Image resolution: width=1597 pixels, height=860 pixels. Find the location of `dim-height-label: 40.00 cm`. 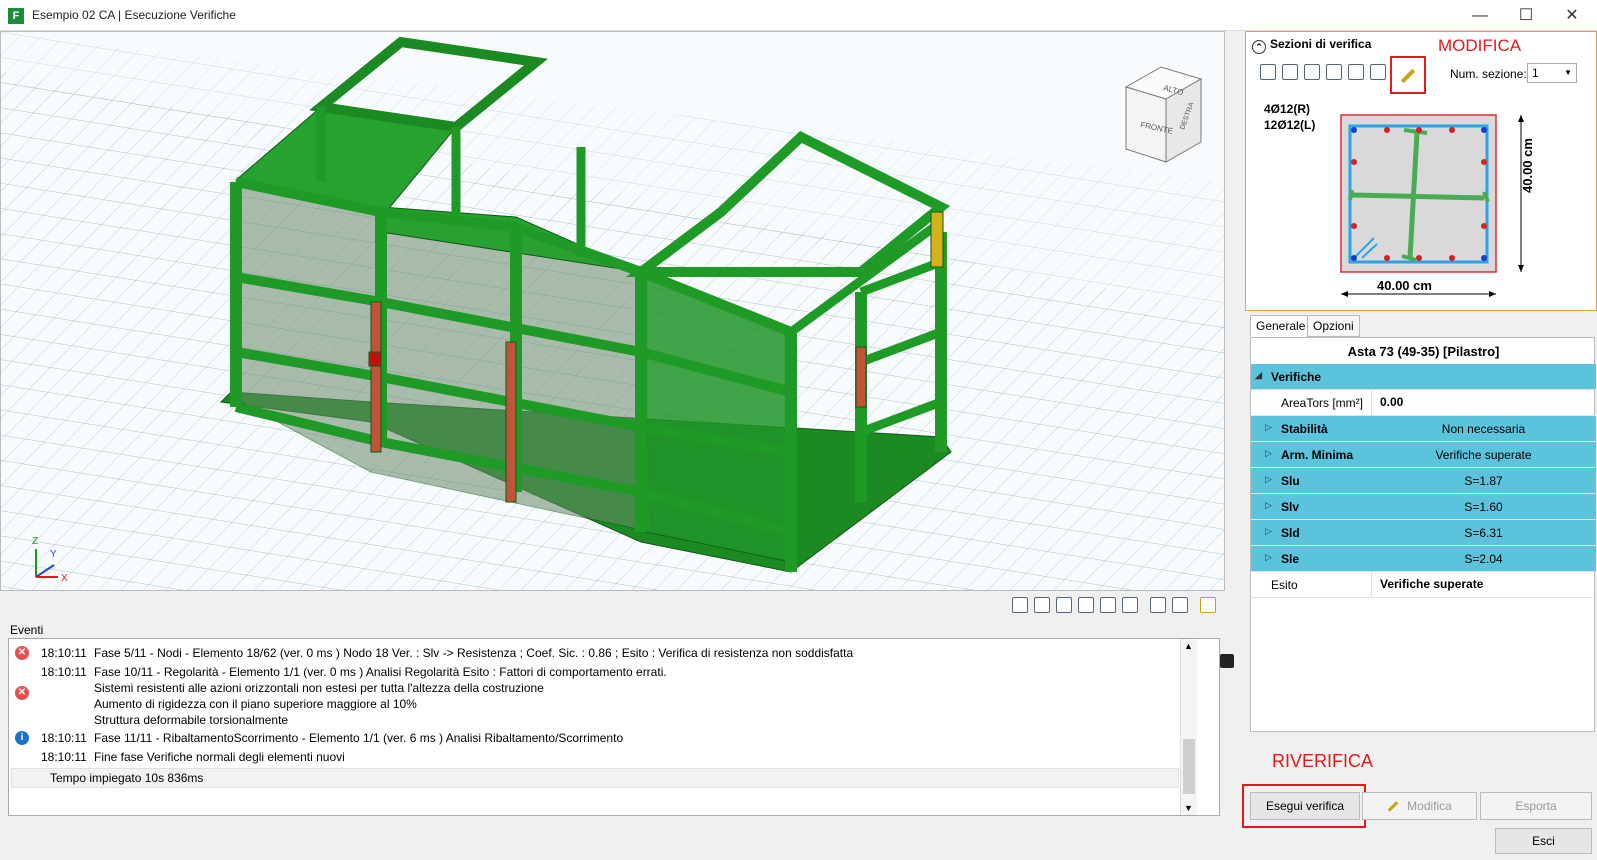

dim-height-label: 40.00 cm is located at coordinates (1527, 165).